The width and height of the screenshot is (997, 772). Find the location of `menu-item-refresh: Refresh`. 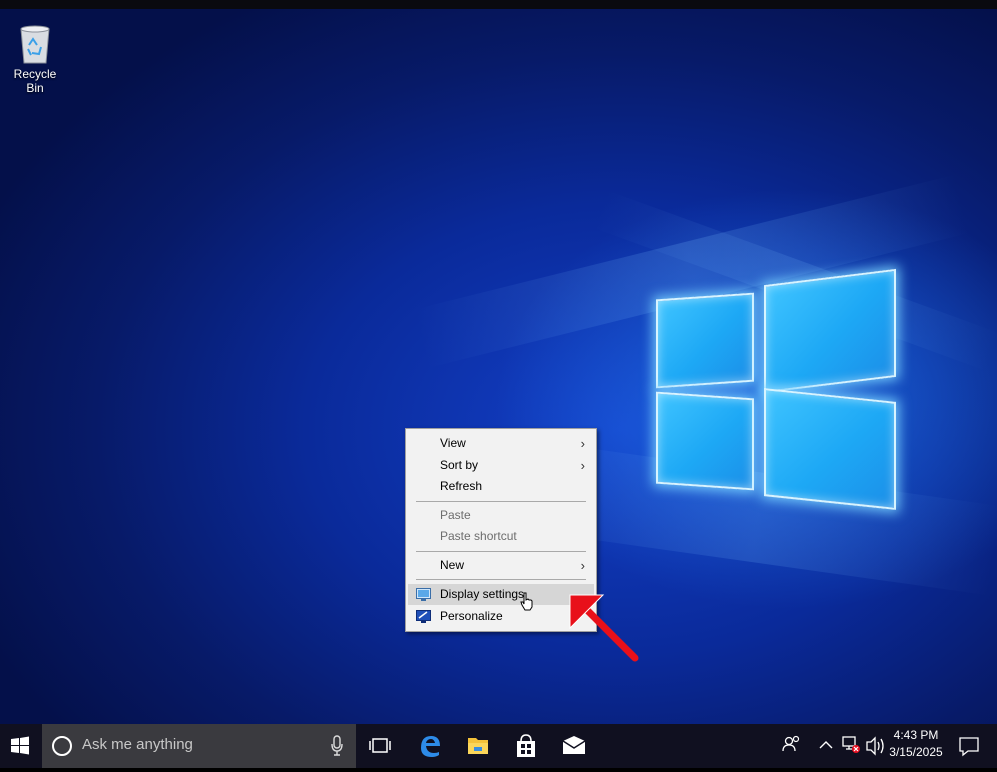

menu-item-refresh: Refresh is located at coordinates (501, 486).